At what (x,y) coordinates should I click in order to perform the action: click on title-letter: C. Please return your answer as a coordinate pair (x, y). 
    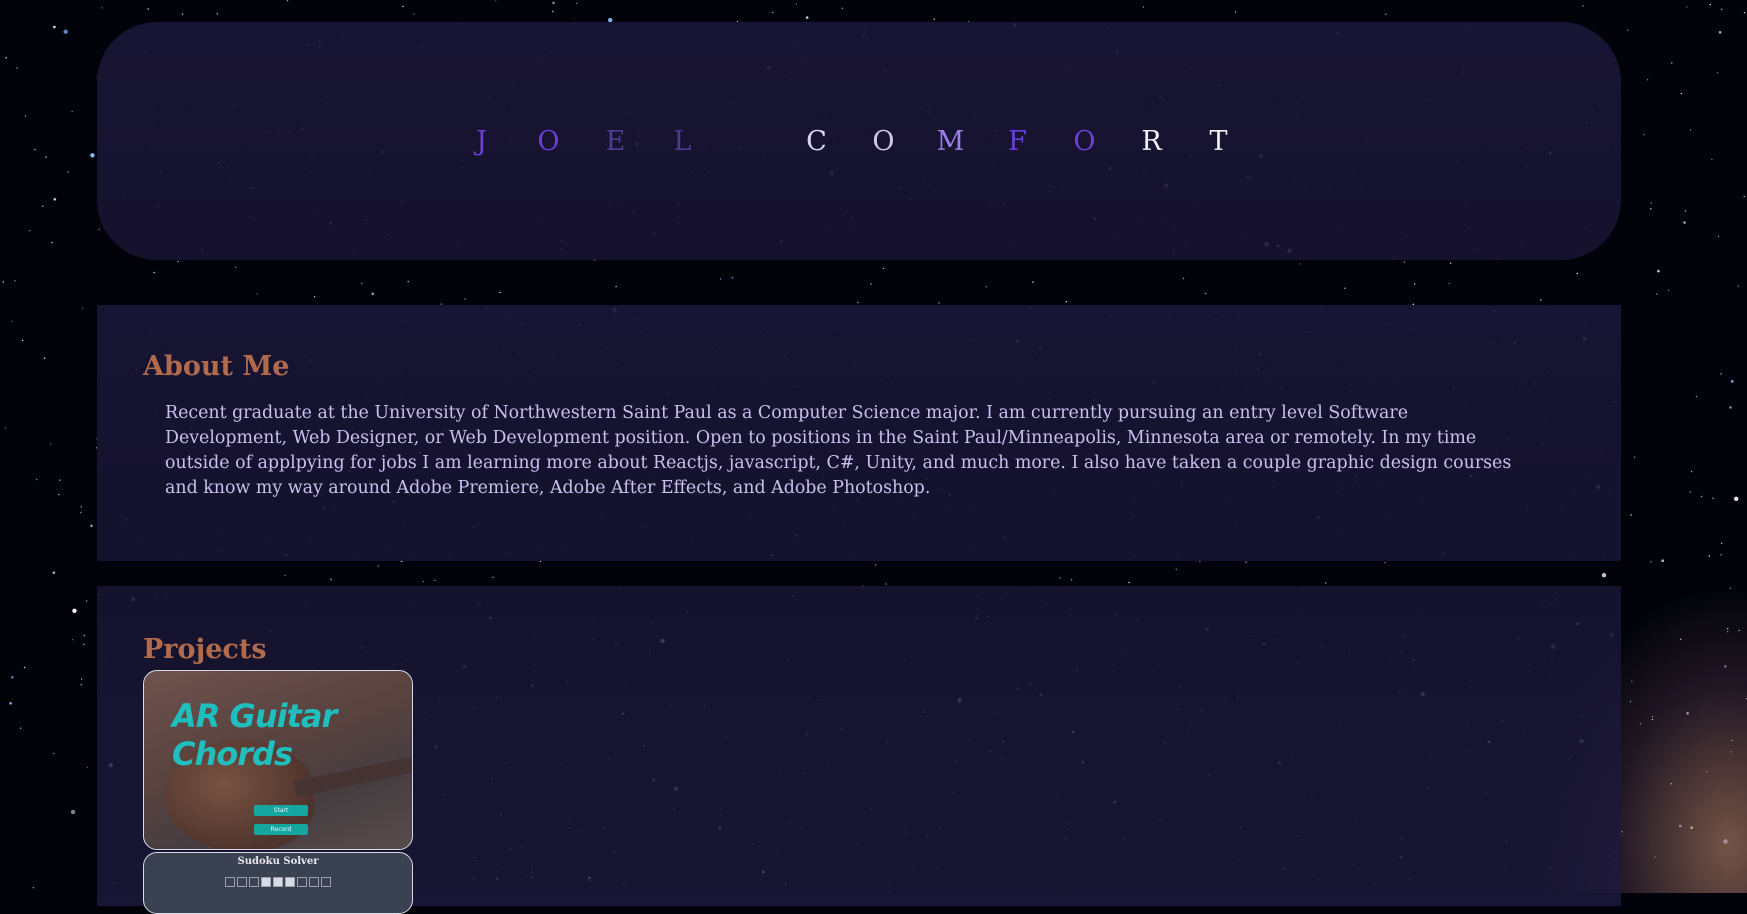
    Looking at the image, I should click on (816, 141).